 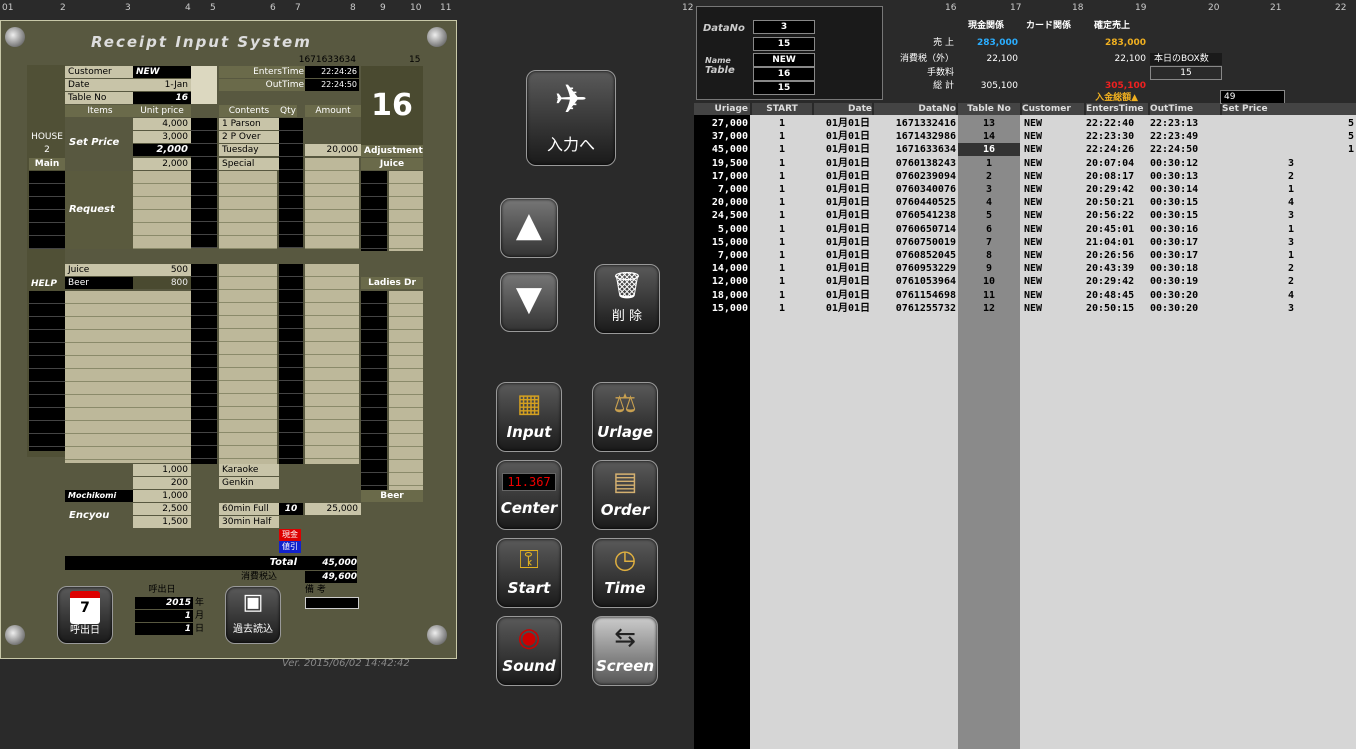 I want to click on box-count-field: 15, so click(x=1186, y=73).